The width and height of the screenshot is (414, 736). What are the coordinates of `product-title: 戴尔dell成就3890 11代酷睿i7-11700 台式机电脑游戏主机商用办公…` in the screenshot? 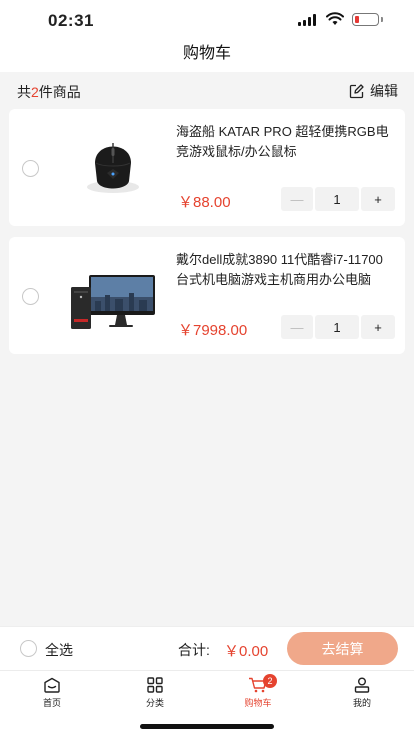 It's located at (287, 271).